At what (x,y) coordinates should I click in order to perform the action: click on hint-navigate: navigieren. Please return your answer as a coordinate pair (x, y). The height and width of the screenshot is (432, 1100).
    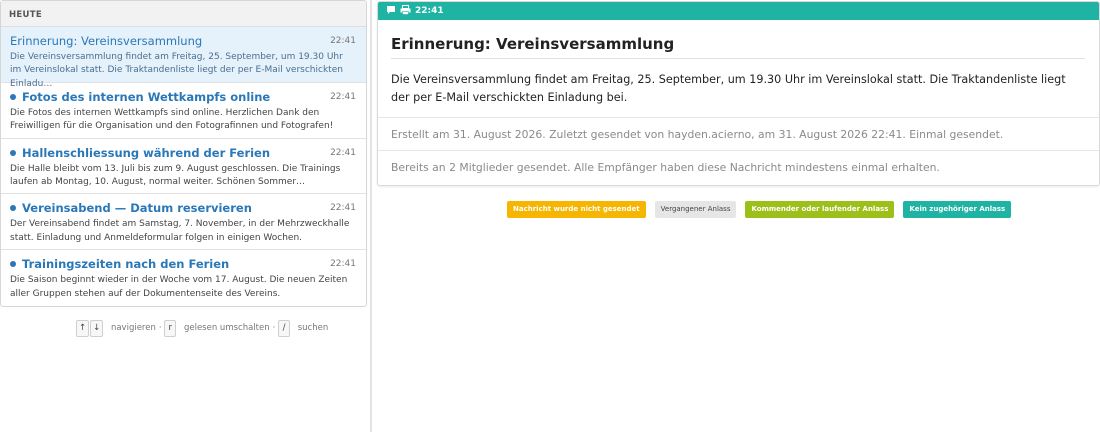
    Looking at the image, I should click on (133, 328).